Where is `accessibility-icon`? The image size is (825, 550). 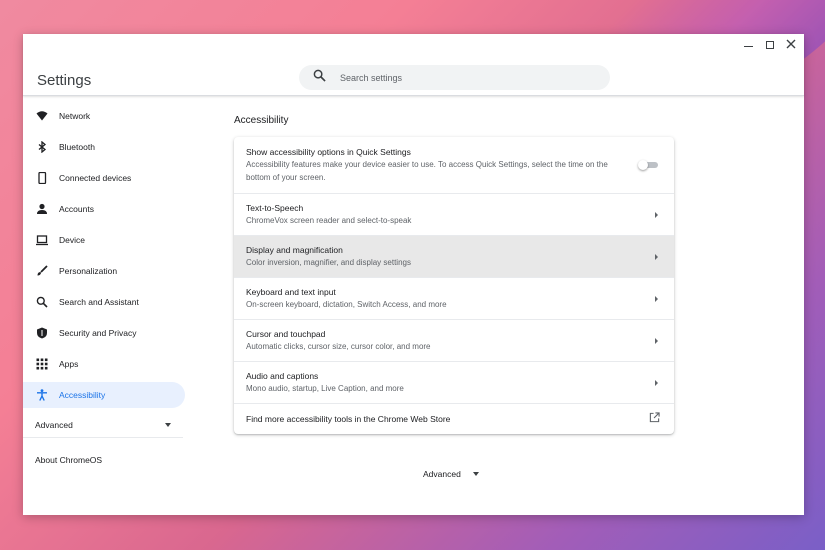
accessibility-icon is located at coordinates (42, 395).